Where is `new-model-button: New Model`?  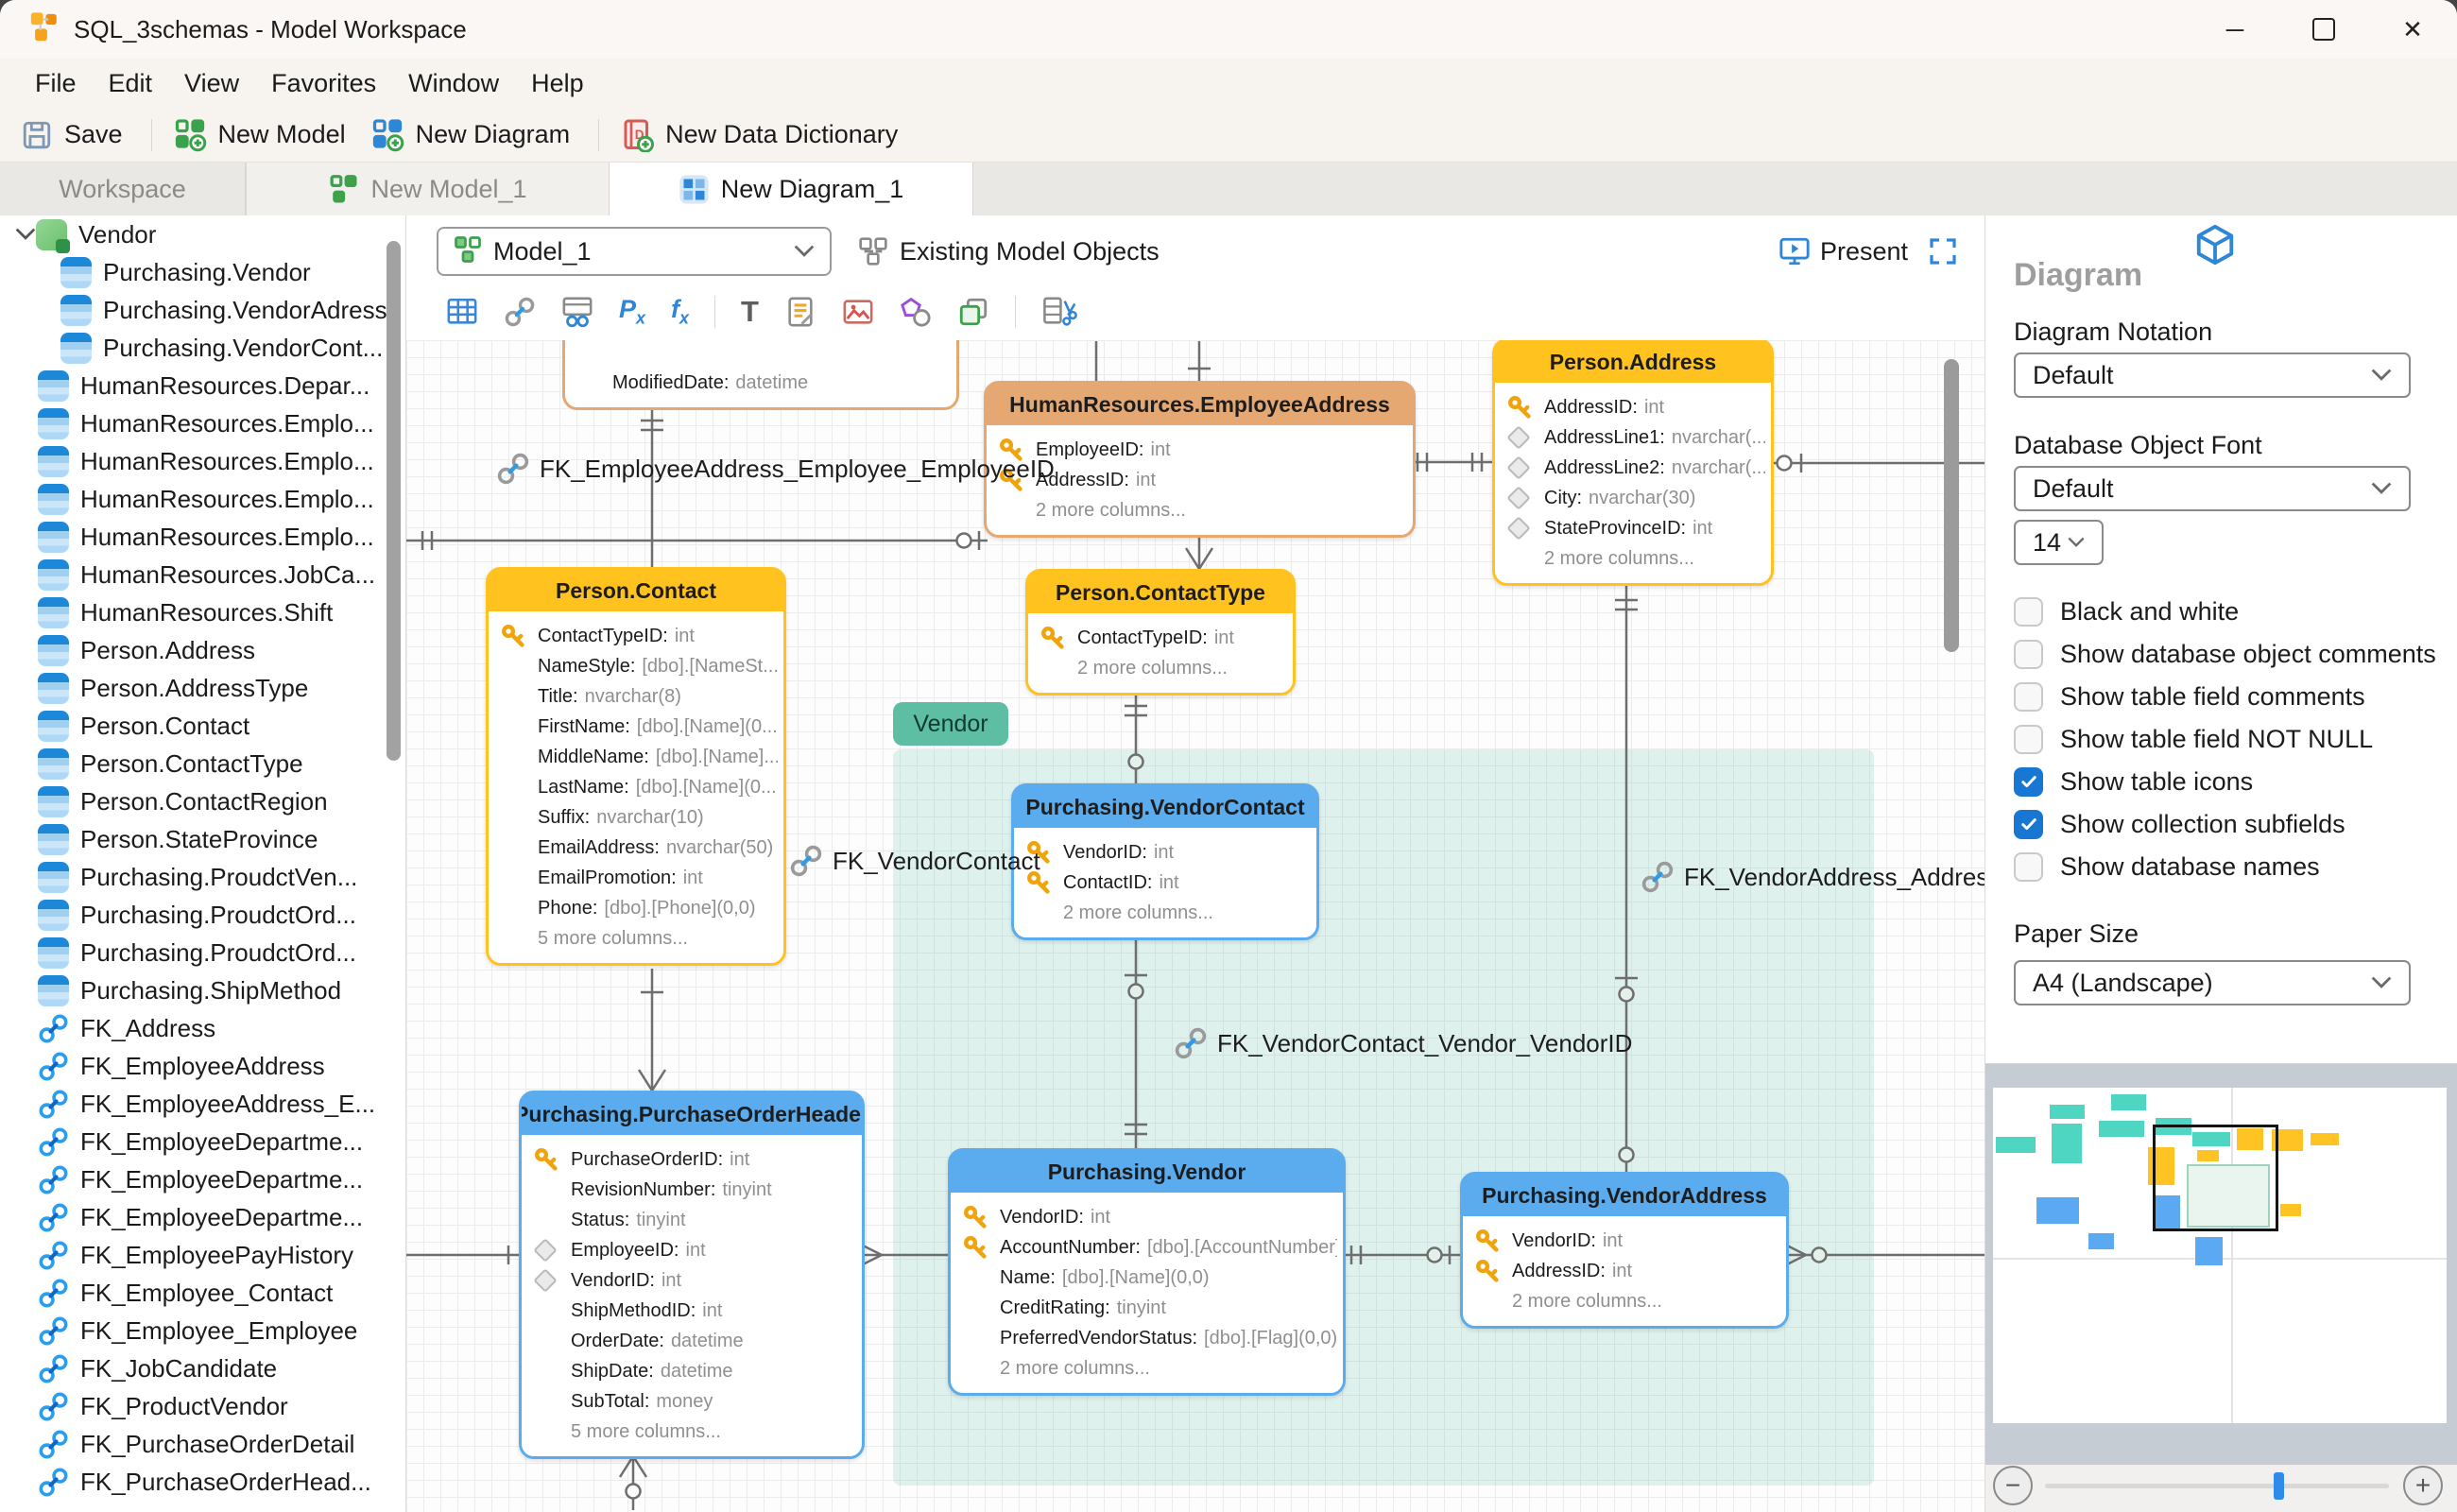 new-model-button: New Model is located at coordinates (259, 135).